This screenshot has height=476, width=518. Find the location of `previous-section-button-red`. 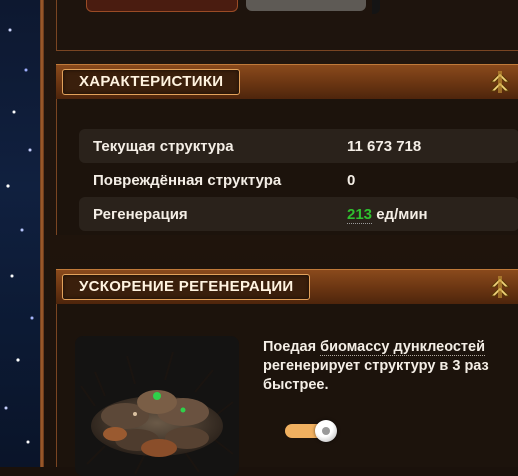

previous-section-button-red is located at coordinates (162, 6).